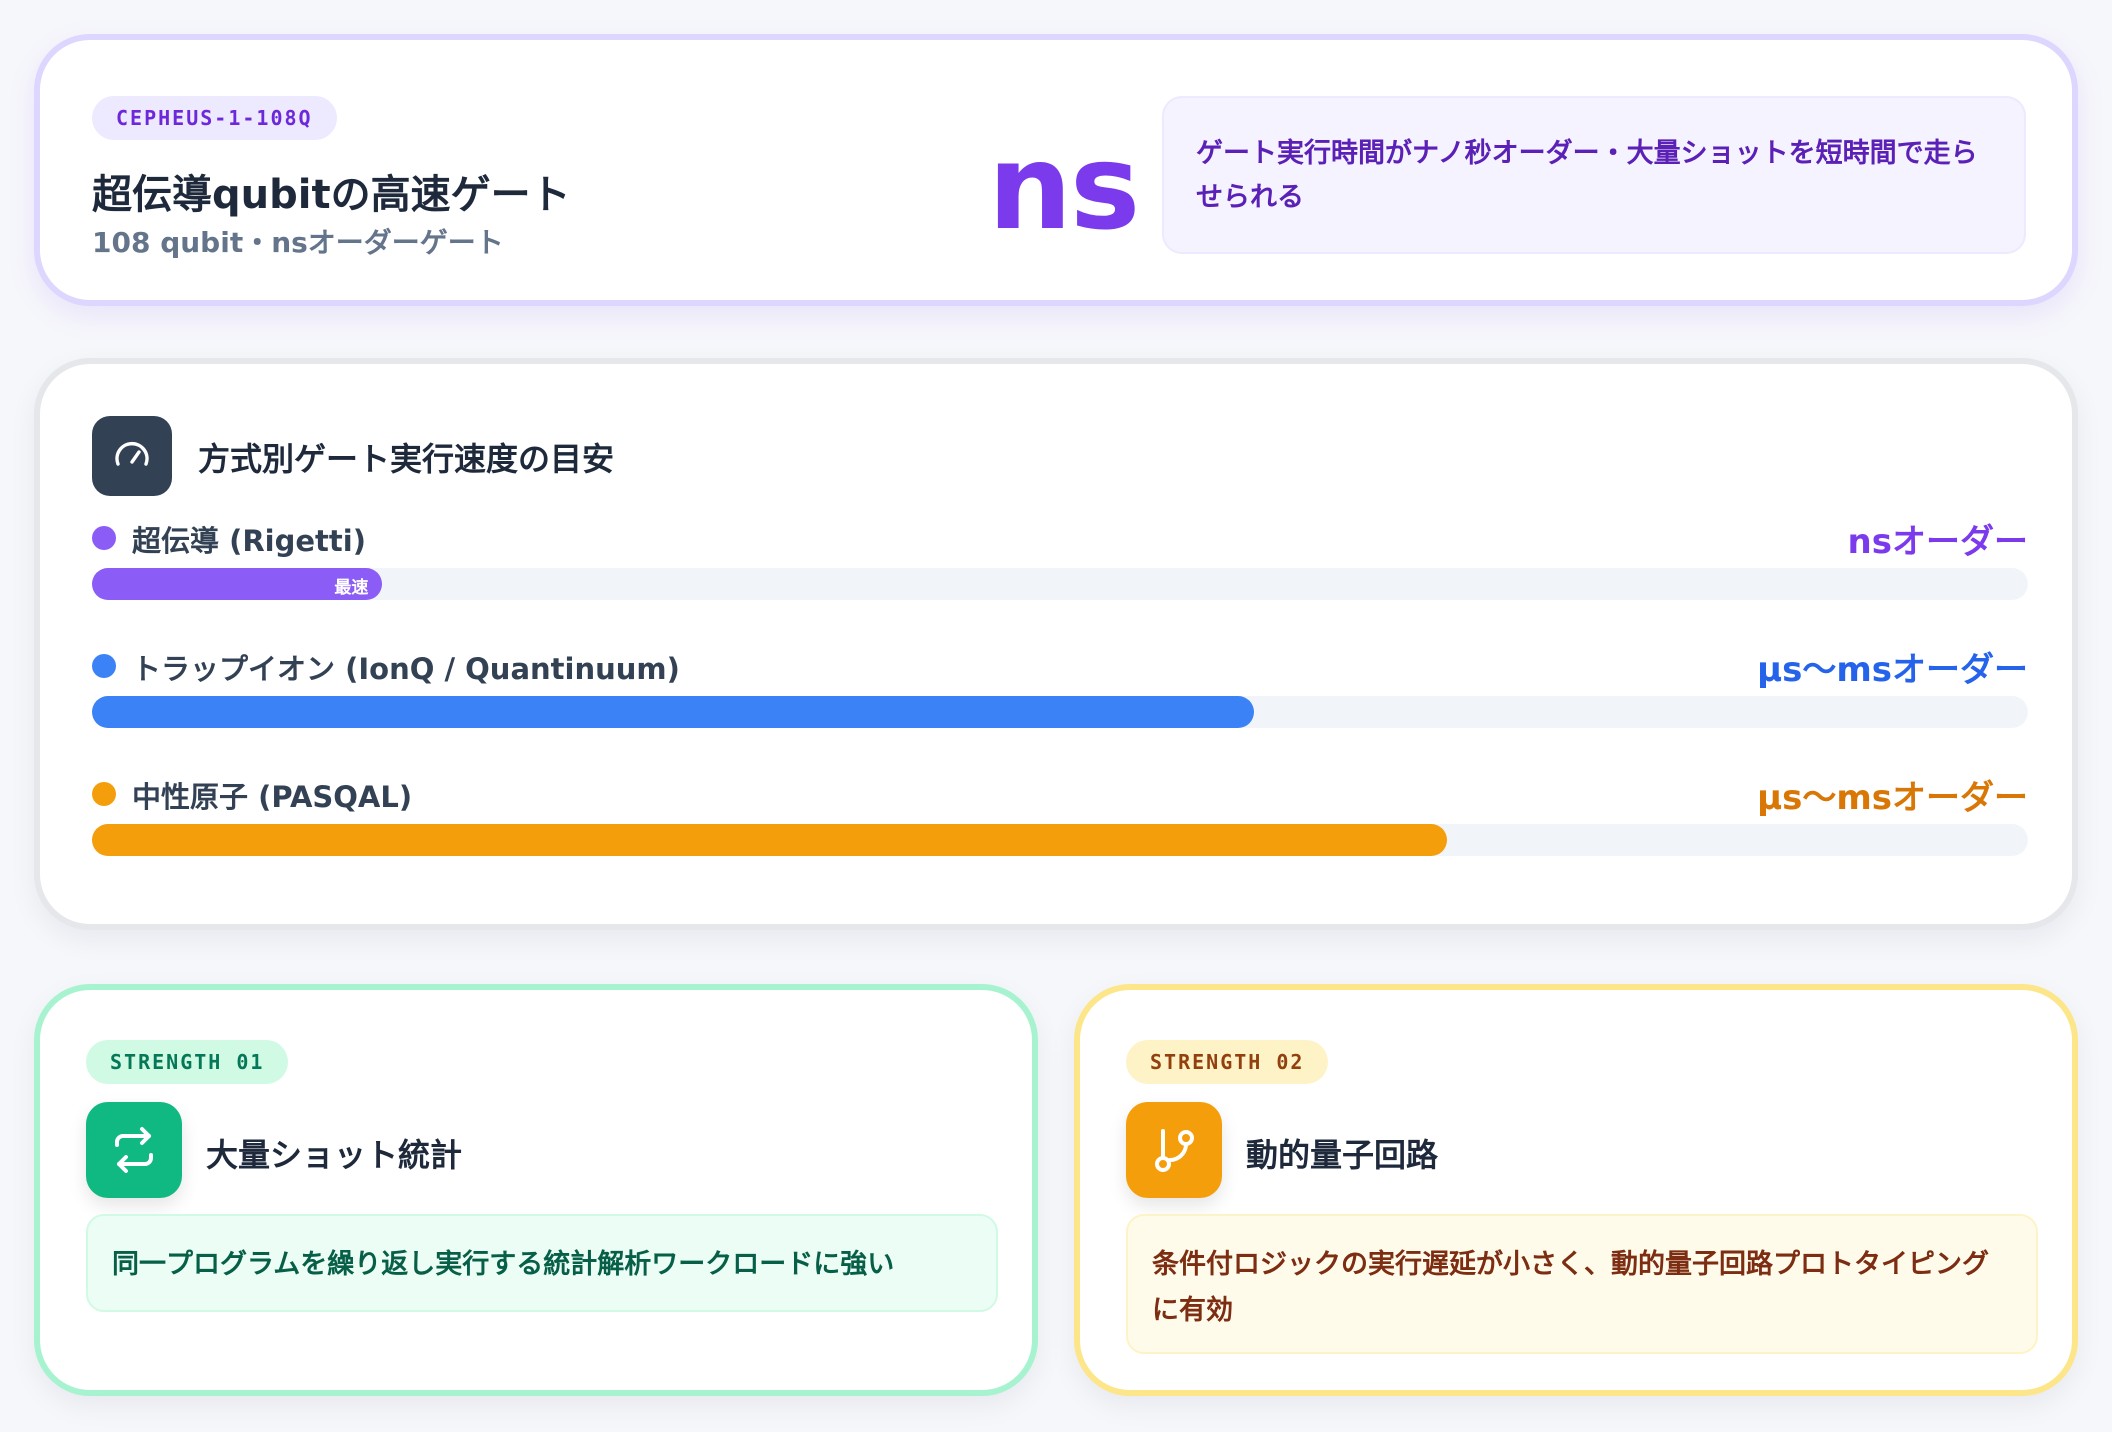  I want to click on row-label: 超伝導 (Rigetti), so click(249, 541).